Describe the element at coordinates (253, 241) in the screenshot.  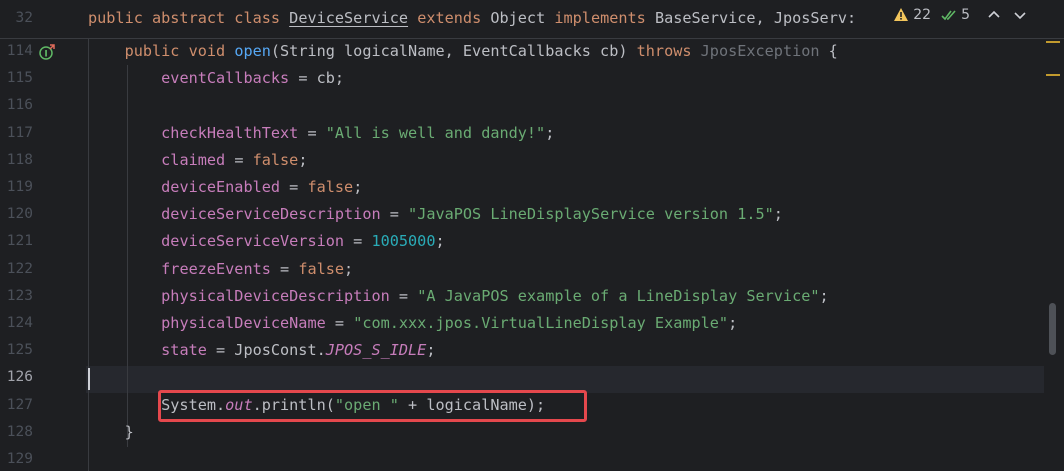
I see `code-token: deviceServiceVersion` at that location.